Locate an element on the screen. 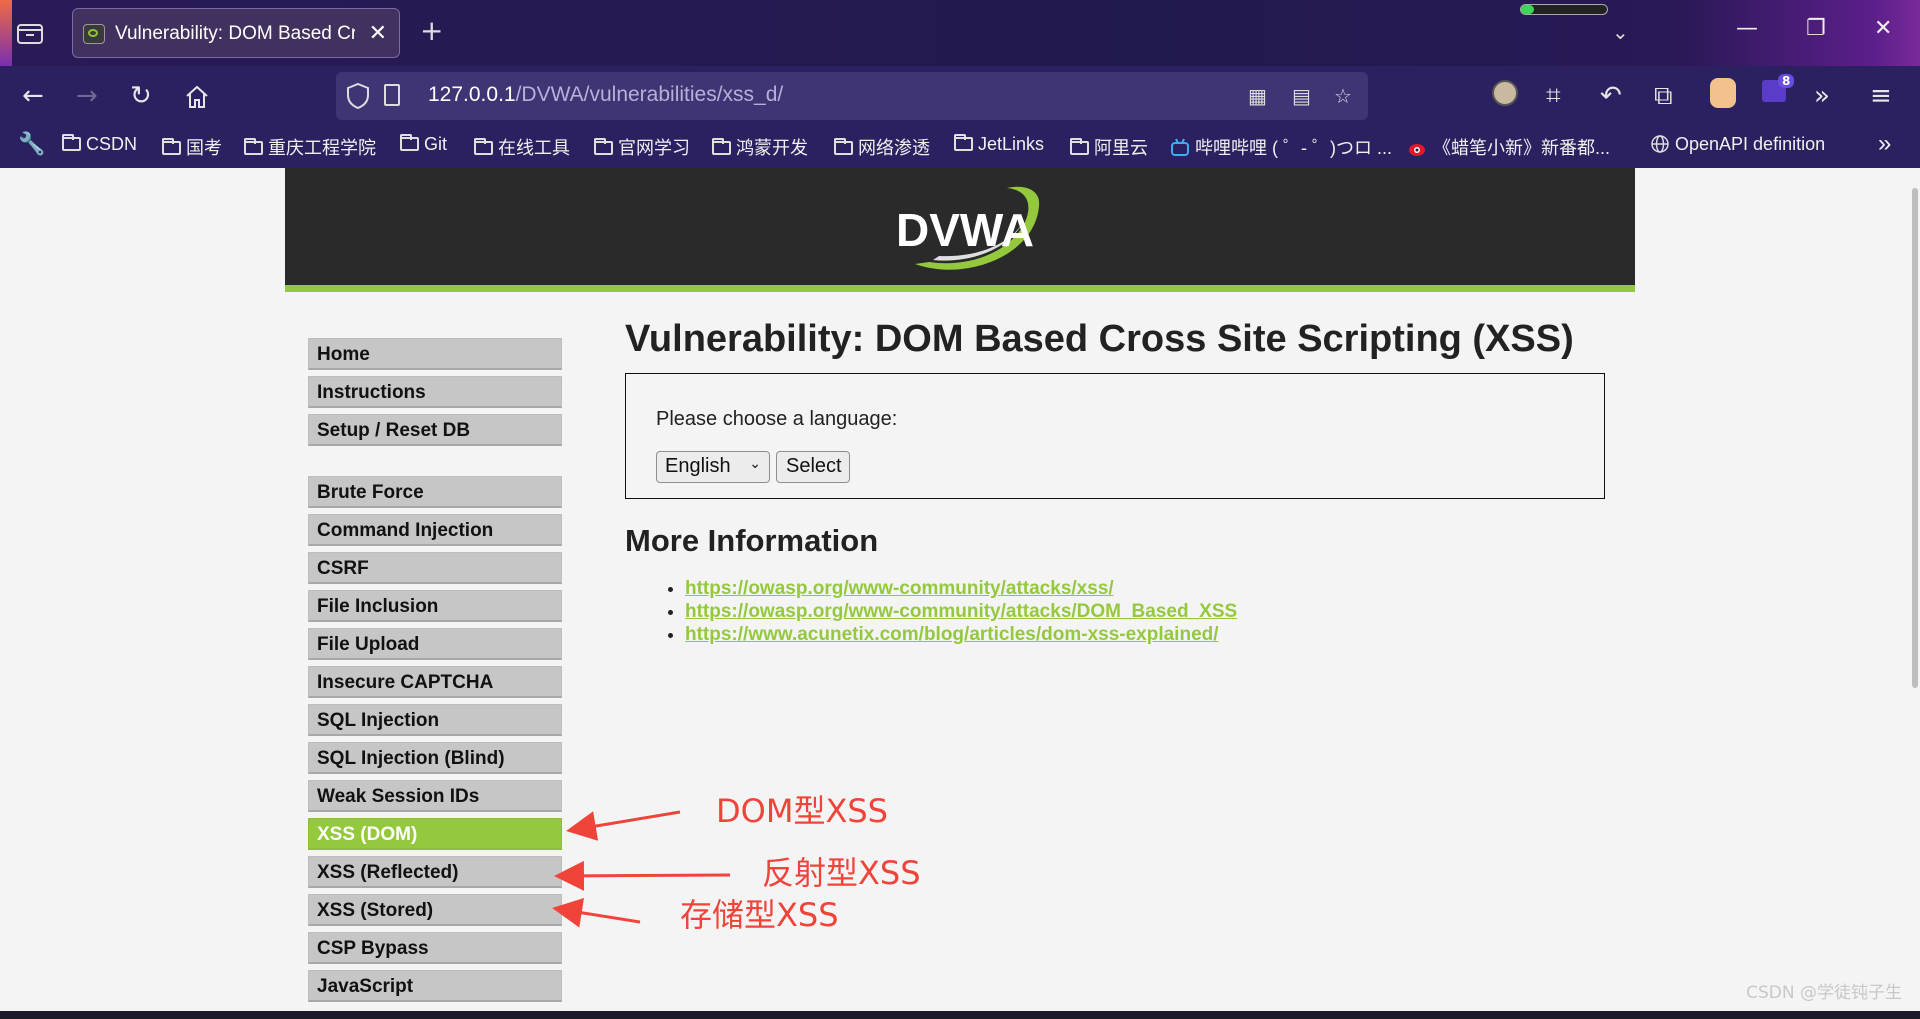  page-scrollbar is located at coordinates (1915, 438).